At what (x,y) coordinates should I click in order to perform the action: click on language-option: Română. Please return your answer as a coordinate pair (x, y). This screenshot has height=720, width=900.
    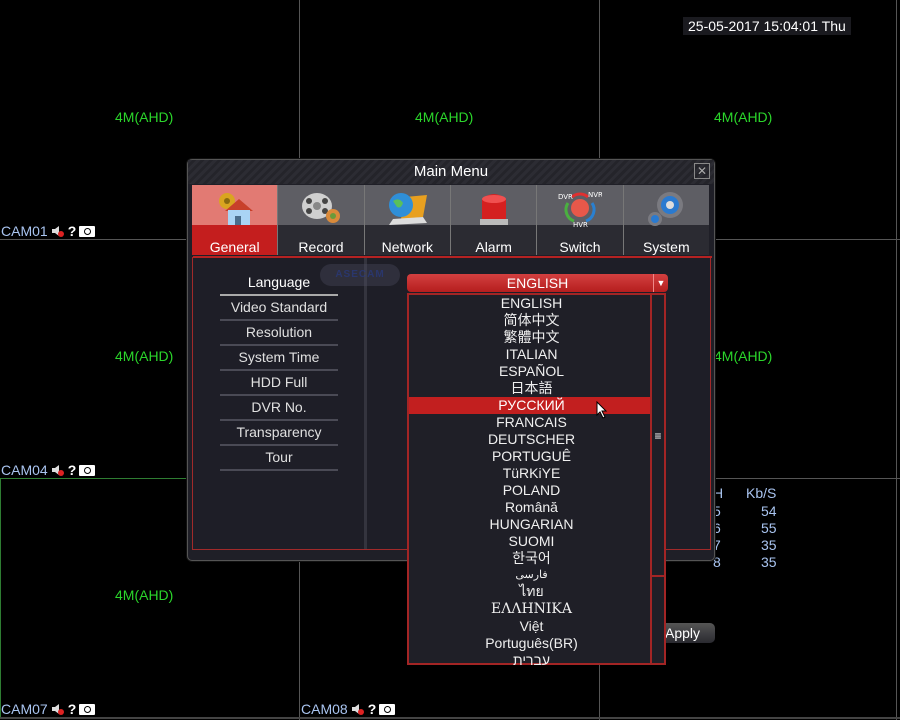
    Looking at the image, I should click on (531, 507).